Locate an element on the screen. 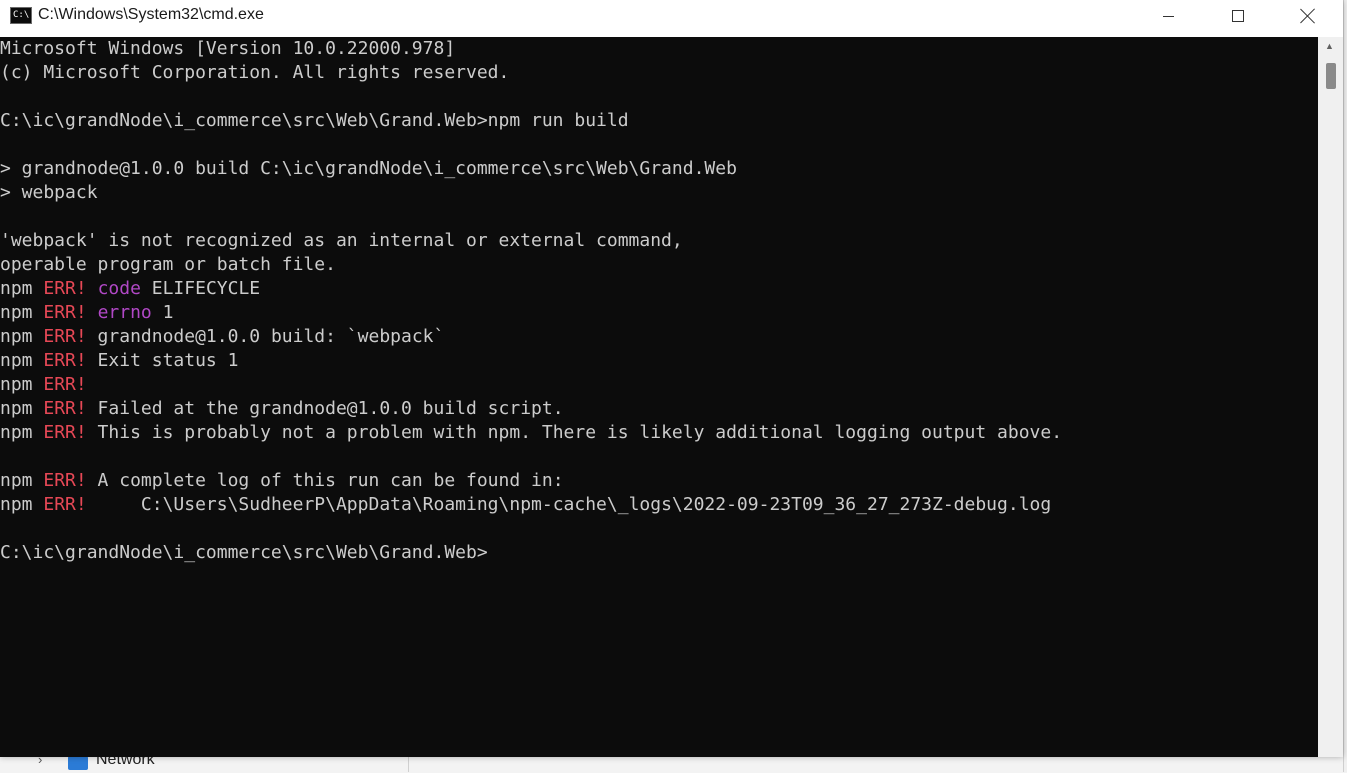  maximize-icon is located at coordinates (1238, 16).